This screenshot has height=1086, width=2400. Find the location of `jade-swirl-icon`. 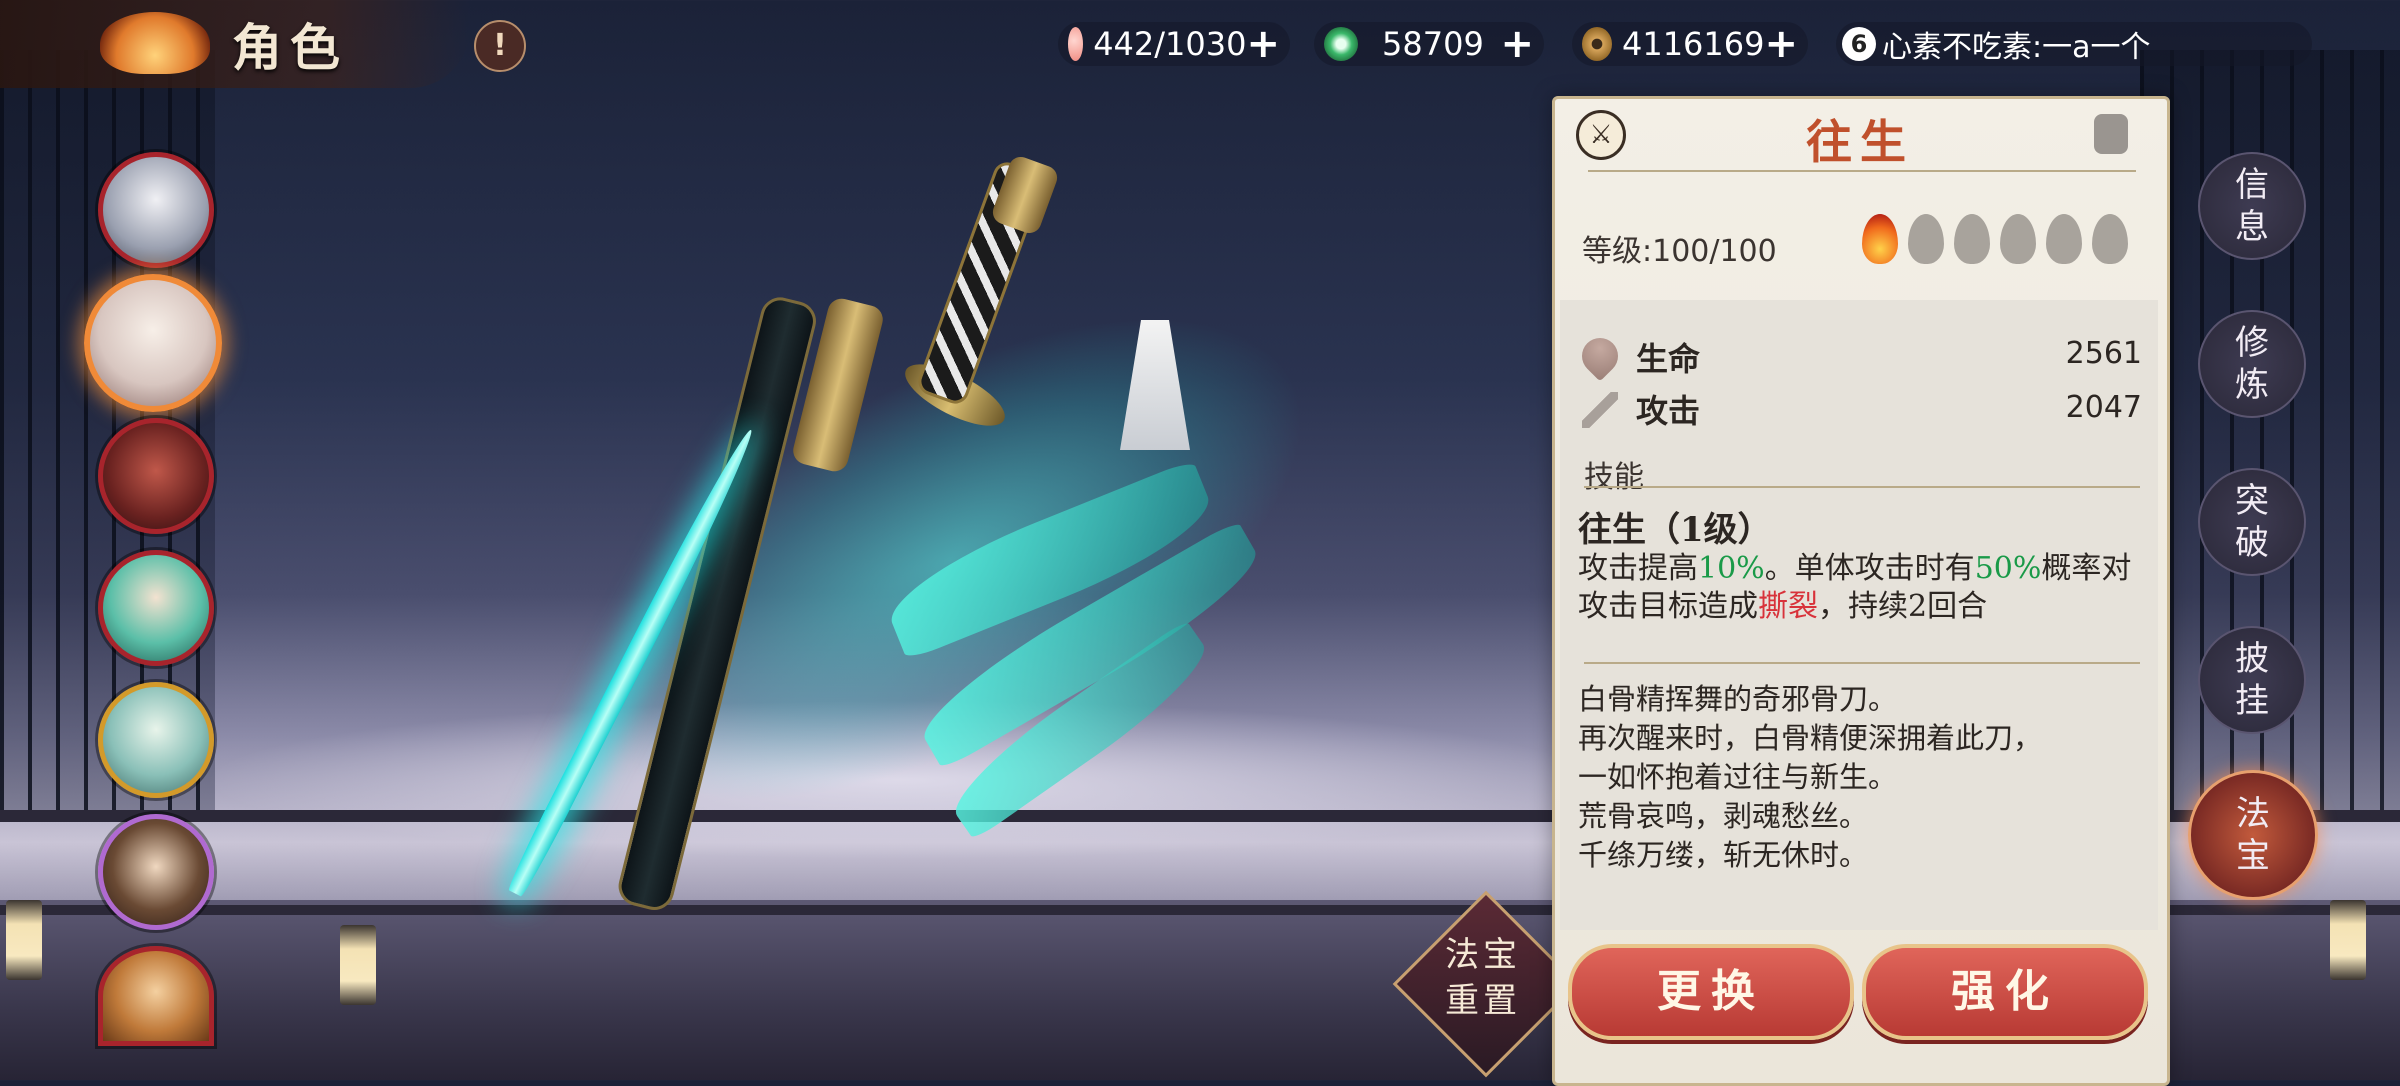

jade-swirl-icon is located at coordinates (1341, 44).